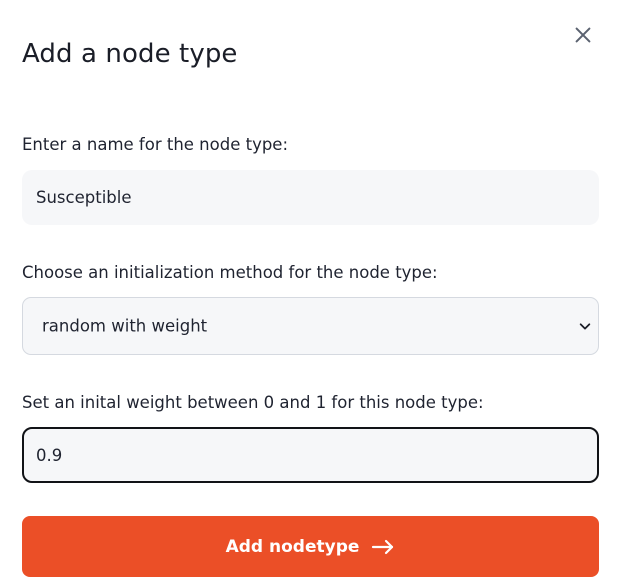 This screenshot has width=618, height=587. Describe the element at coordinates (125, 326) in the screenshot. I see `method-selected-value: random with weight` at that location.